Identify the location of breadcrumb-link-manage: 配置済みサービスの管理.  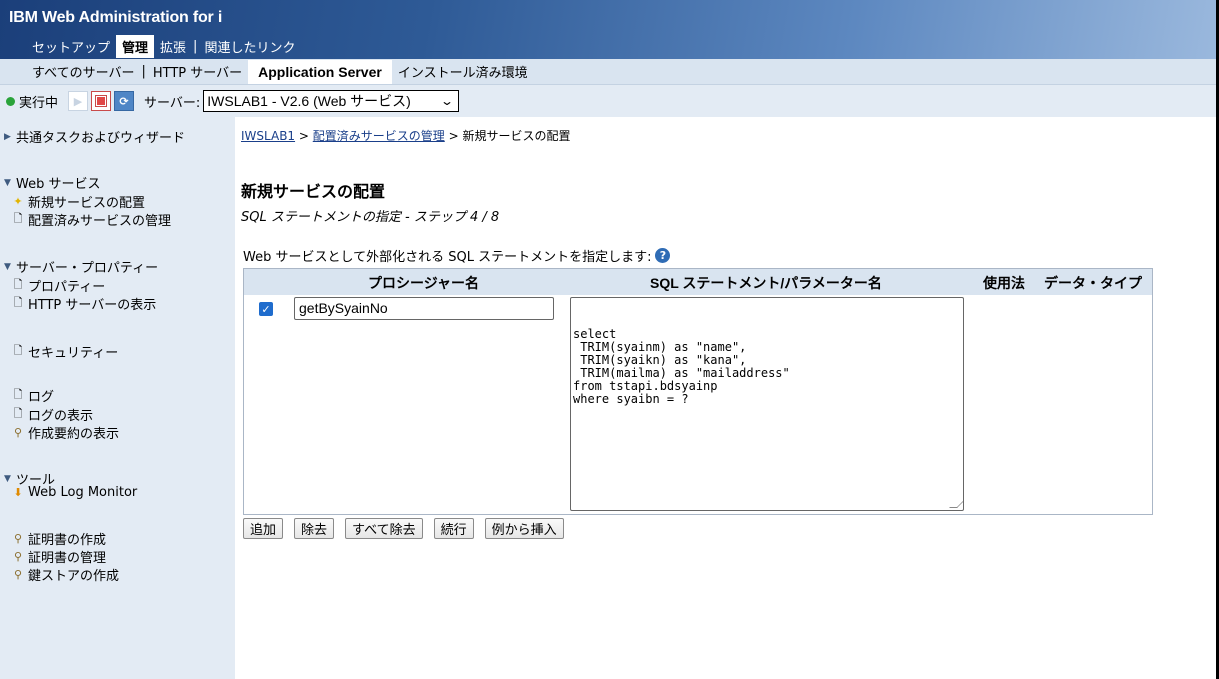
(379, 136).